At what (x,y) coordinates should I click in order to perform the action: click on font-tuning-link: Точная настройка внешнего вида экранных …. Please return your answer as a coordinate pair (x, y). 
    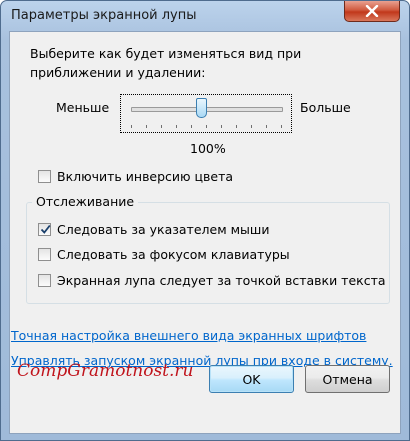
    Looking at the image, I should click on (188, 335).